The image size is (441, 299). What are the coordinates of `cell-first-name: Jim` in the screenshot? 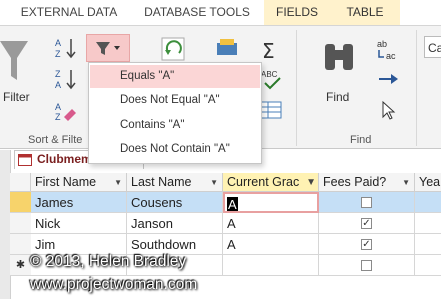 It's located at (79, 244).